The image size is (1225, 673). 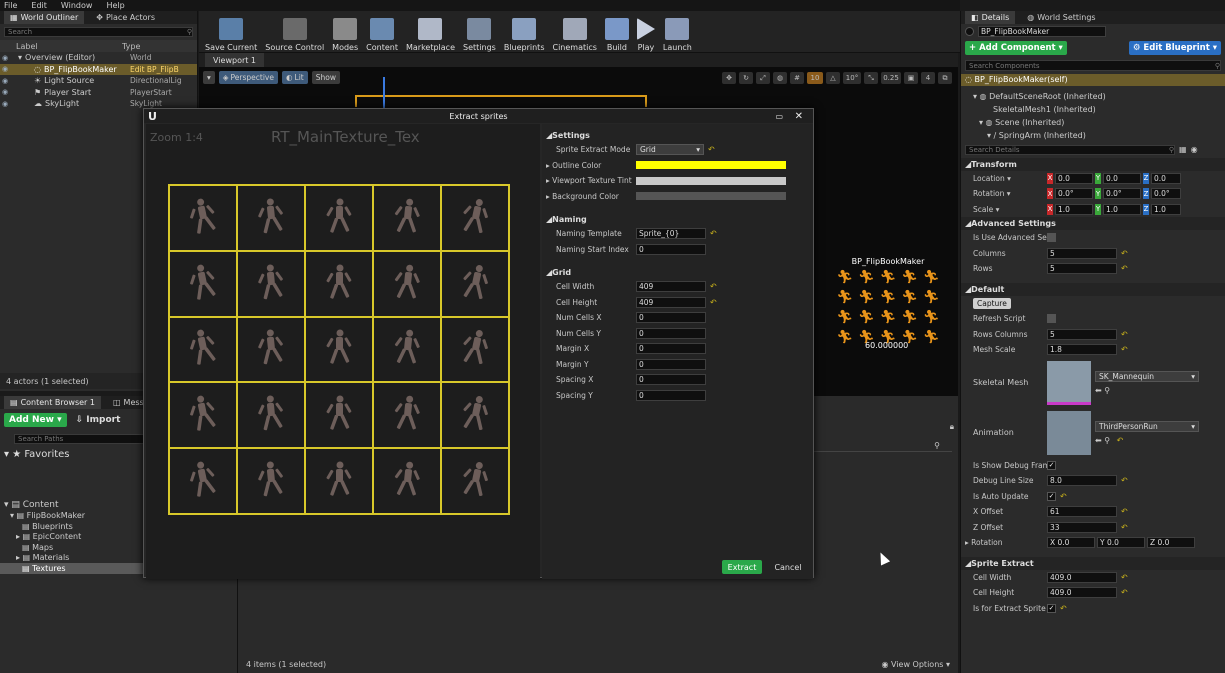 What do you see at coordinates (671, 395) in the screenshot?
I see `spacing-y-field: 0` at bounding box center [671, 395].